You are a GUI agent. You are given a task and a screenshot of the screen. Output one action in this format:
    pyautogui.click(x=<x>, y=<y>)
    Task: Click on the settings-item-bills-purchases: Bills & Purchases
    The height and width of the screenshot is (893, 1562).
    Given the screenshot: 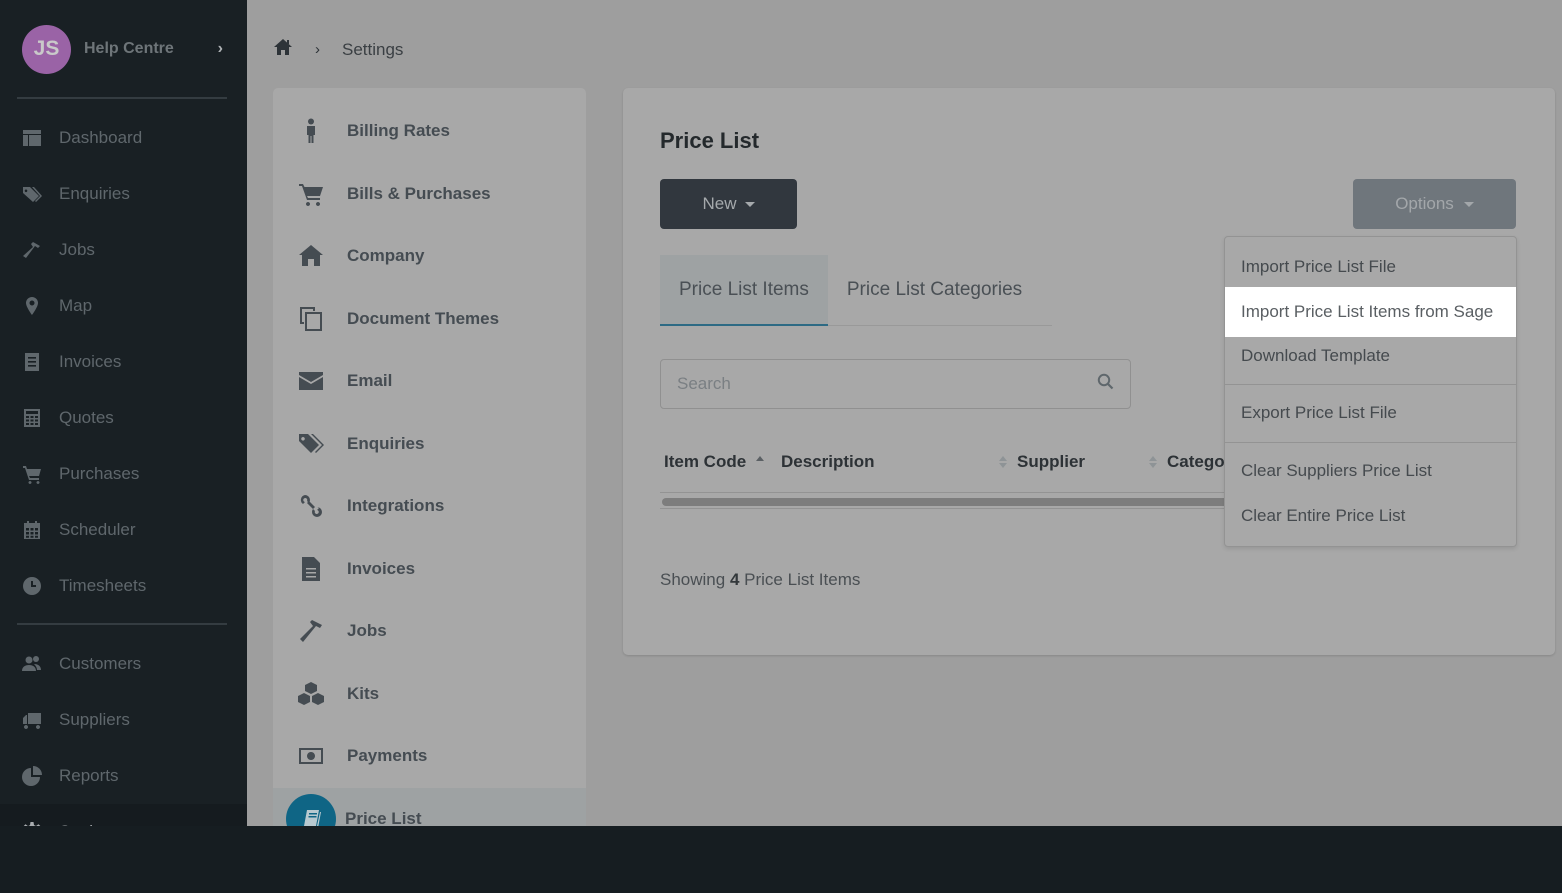 What is the action you would take?
    pyautogui.click(x=429, y=194)
    